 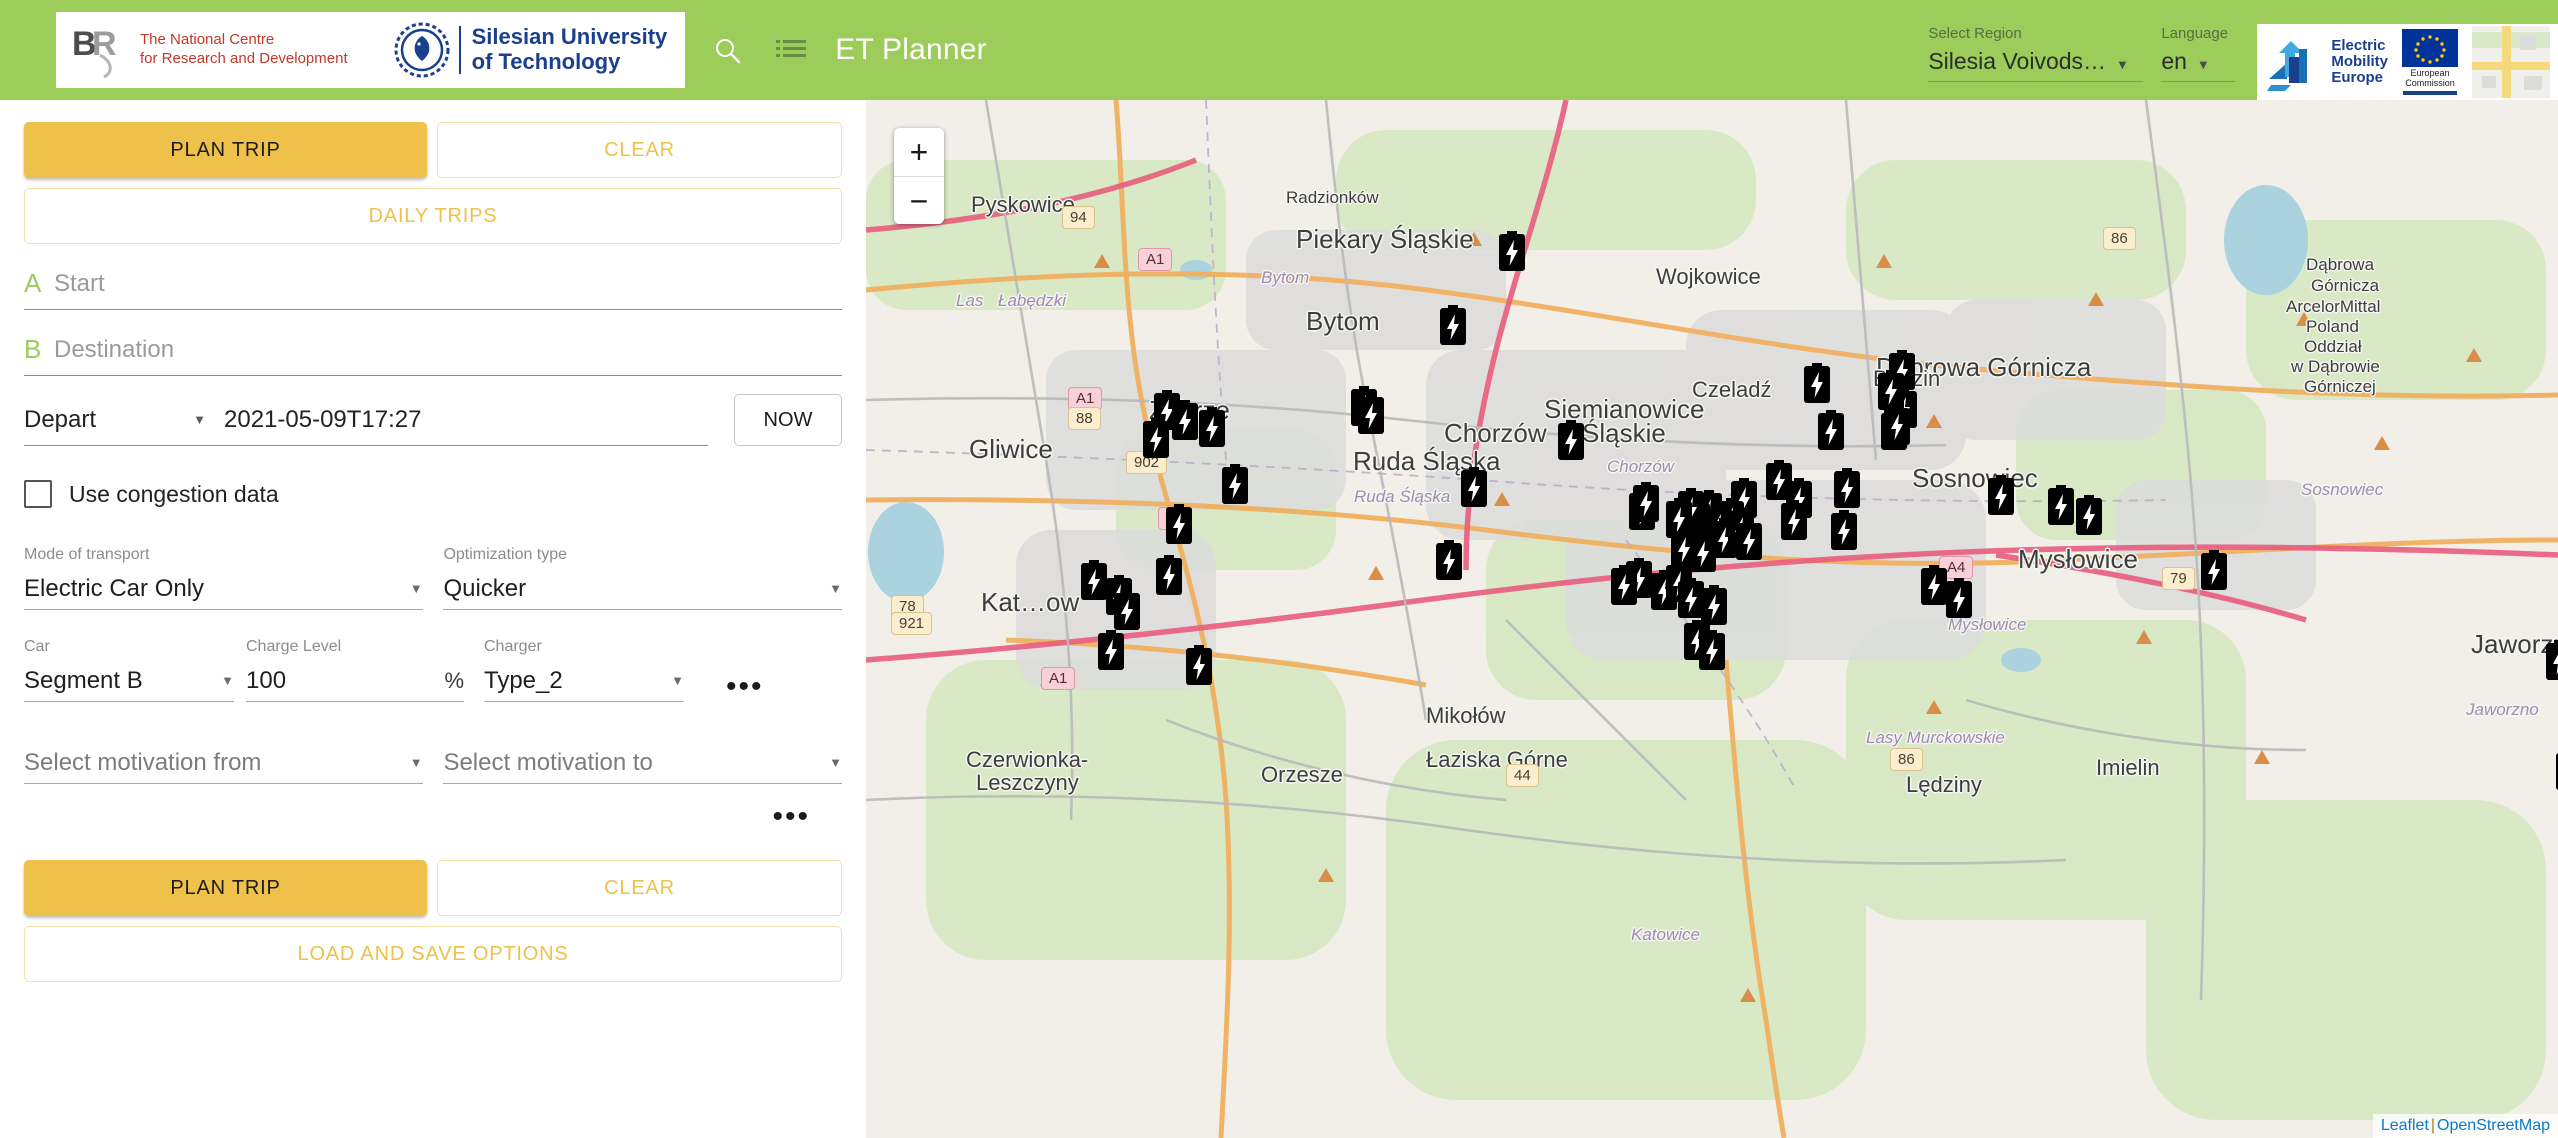 What do you see at coordinates (2511, 62) in the screenshot?
I see `mini-map-thumbnail-icon` at bounding box center [2511, 62].